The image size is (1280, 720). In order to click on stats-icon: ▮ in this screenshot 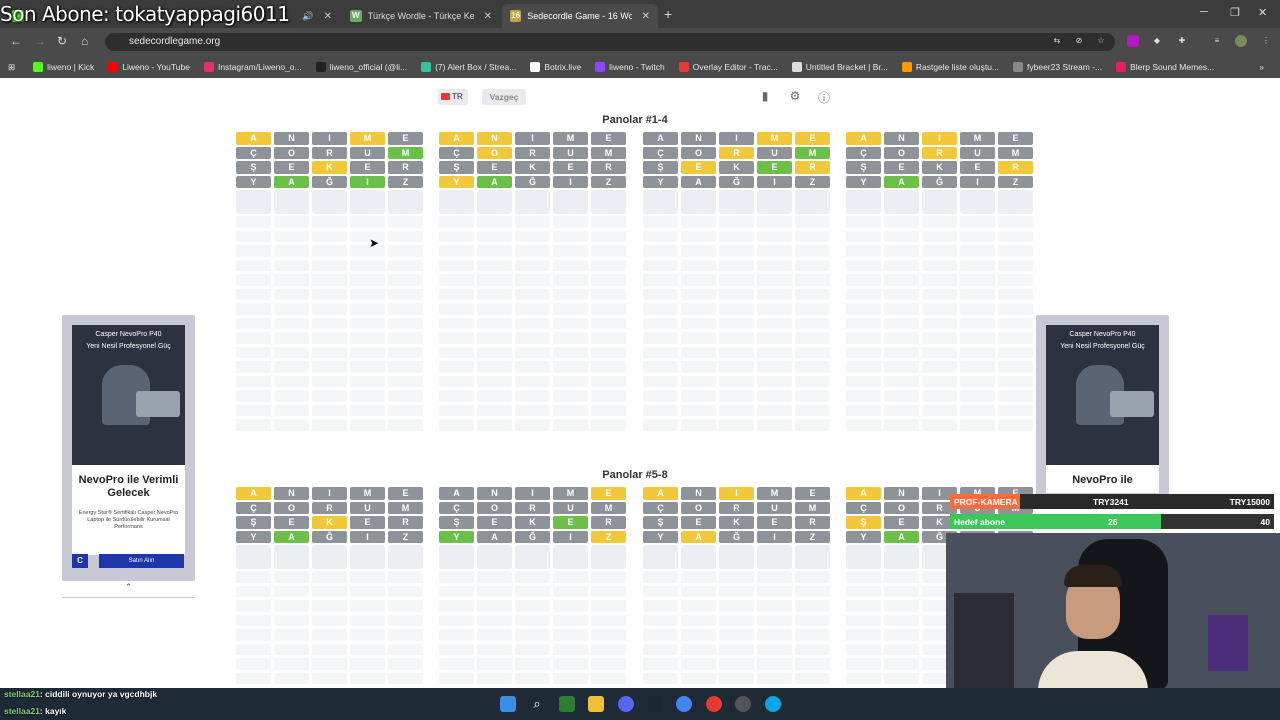, I will do `click(765, 97)`.